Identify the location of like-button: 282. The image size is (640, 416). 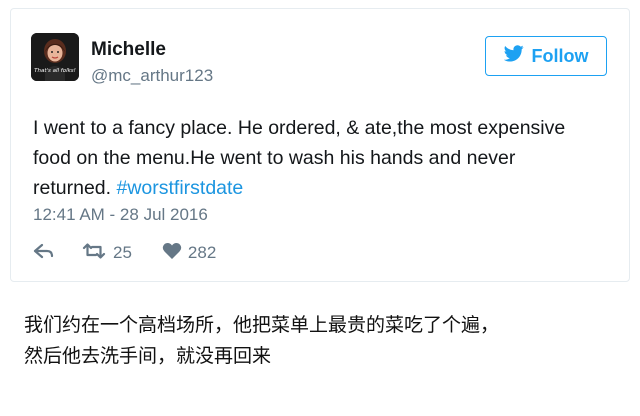
(189, 253).